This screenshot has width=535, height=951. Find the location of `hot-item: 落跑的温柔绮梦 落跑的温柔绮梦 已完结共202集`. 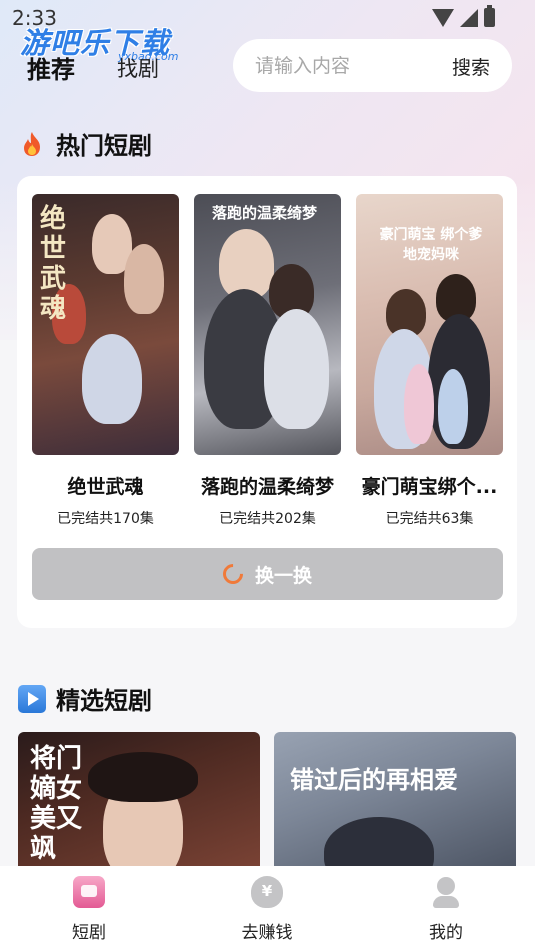

hot-item: 落跑的温柔绮梦 落跑的温柔绮梦 已完结共202集 is located at coordinates (267, 361).